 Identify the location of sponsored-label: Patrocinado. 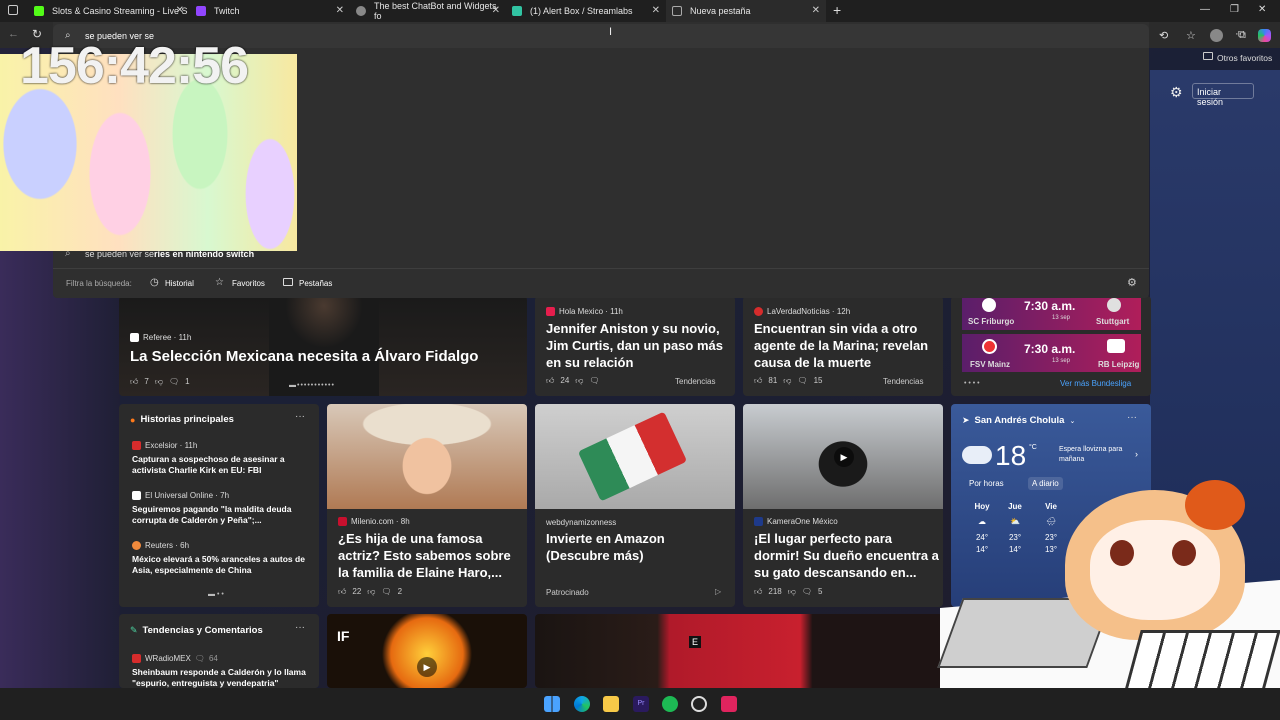
(567, 592).